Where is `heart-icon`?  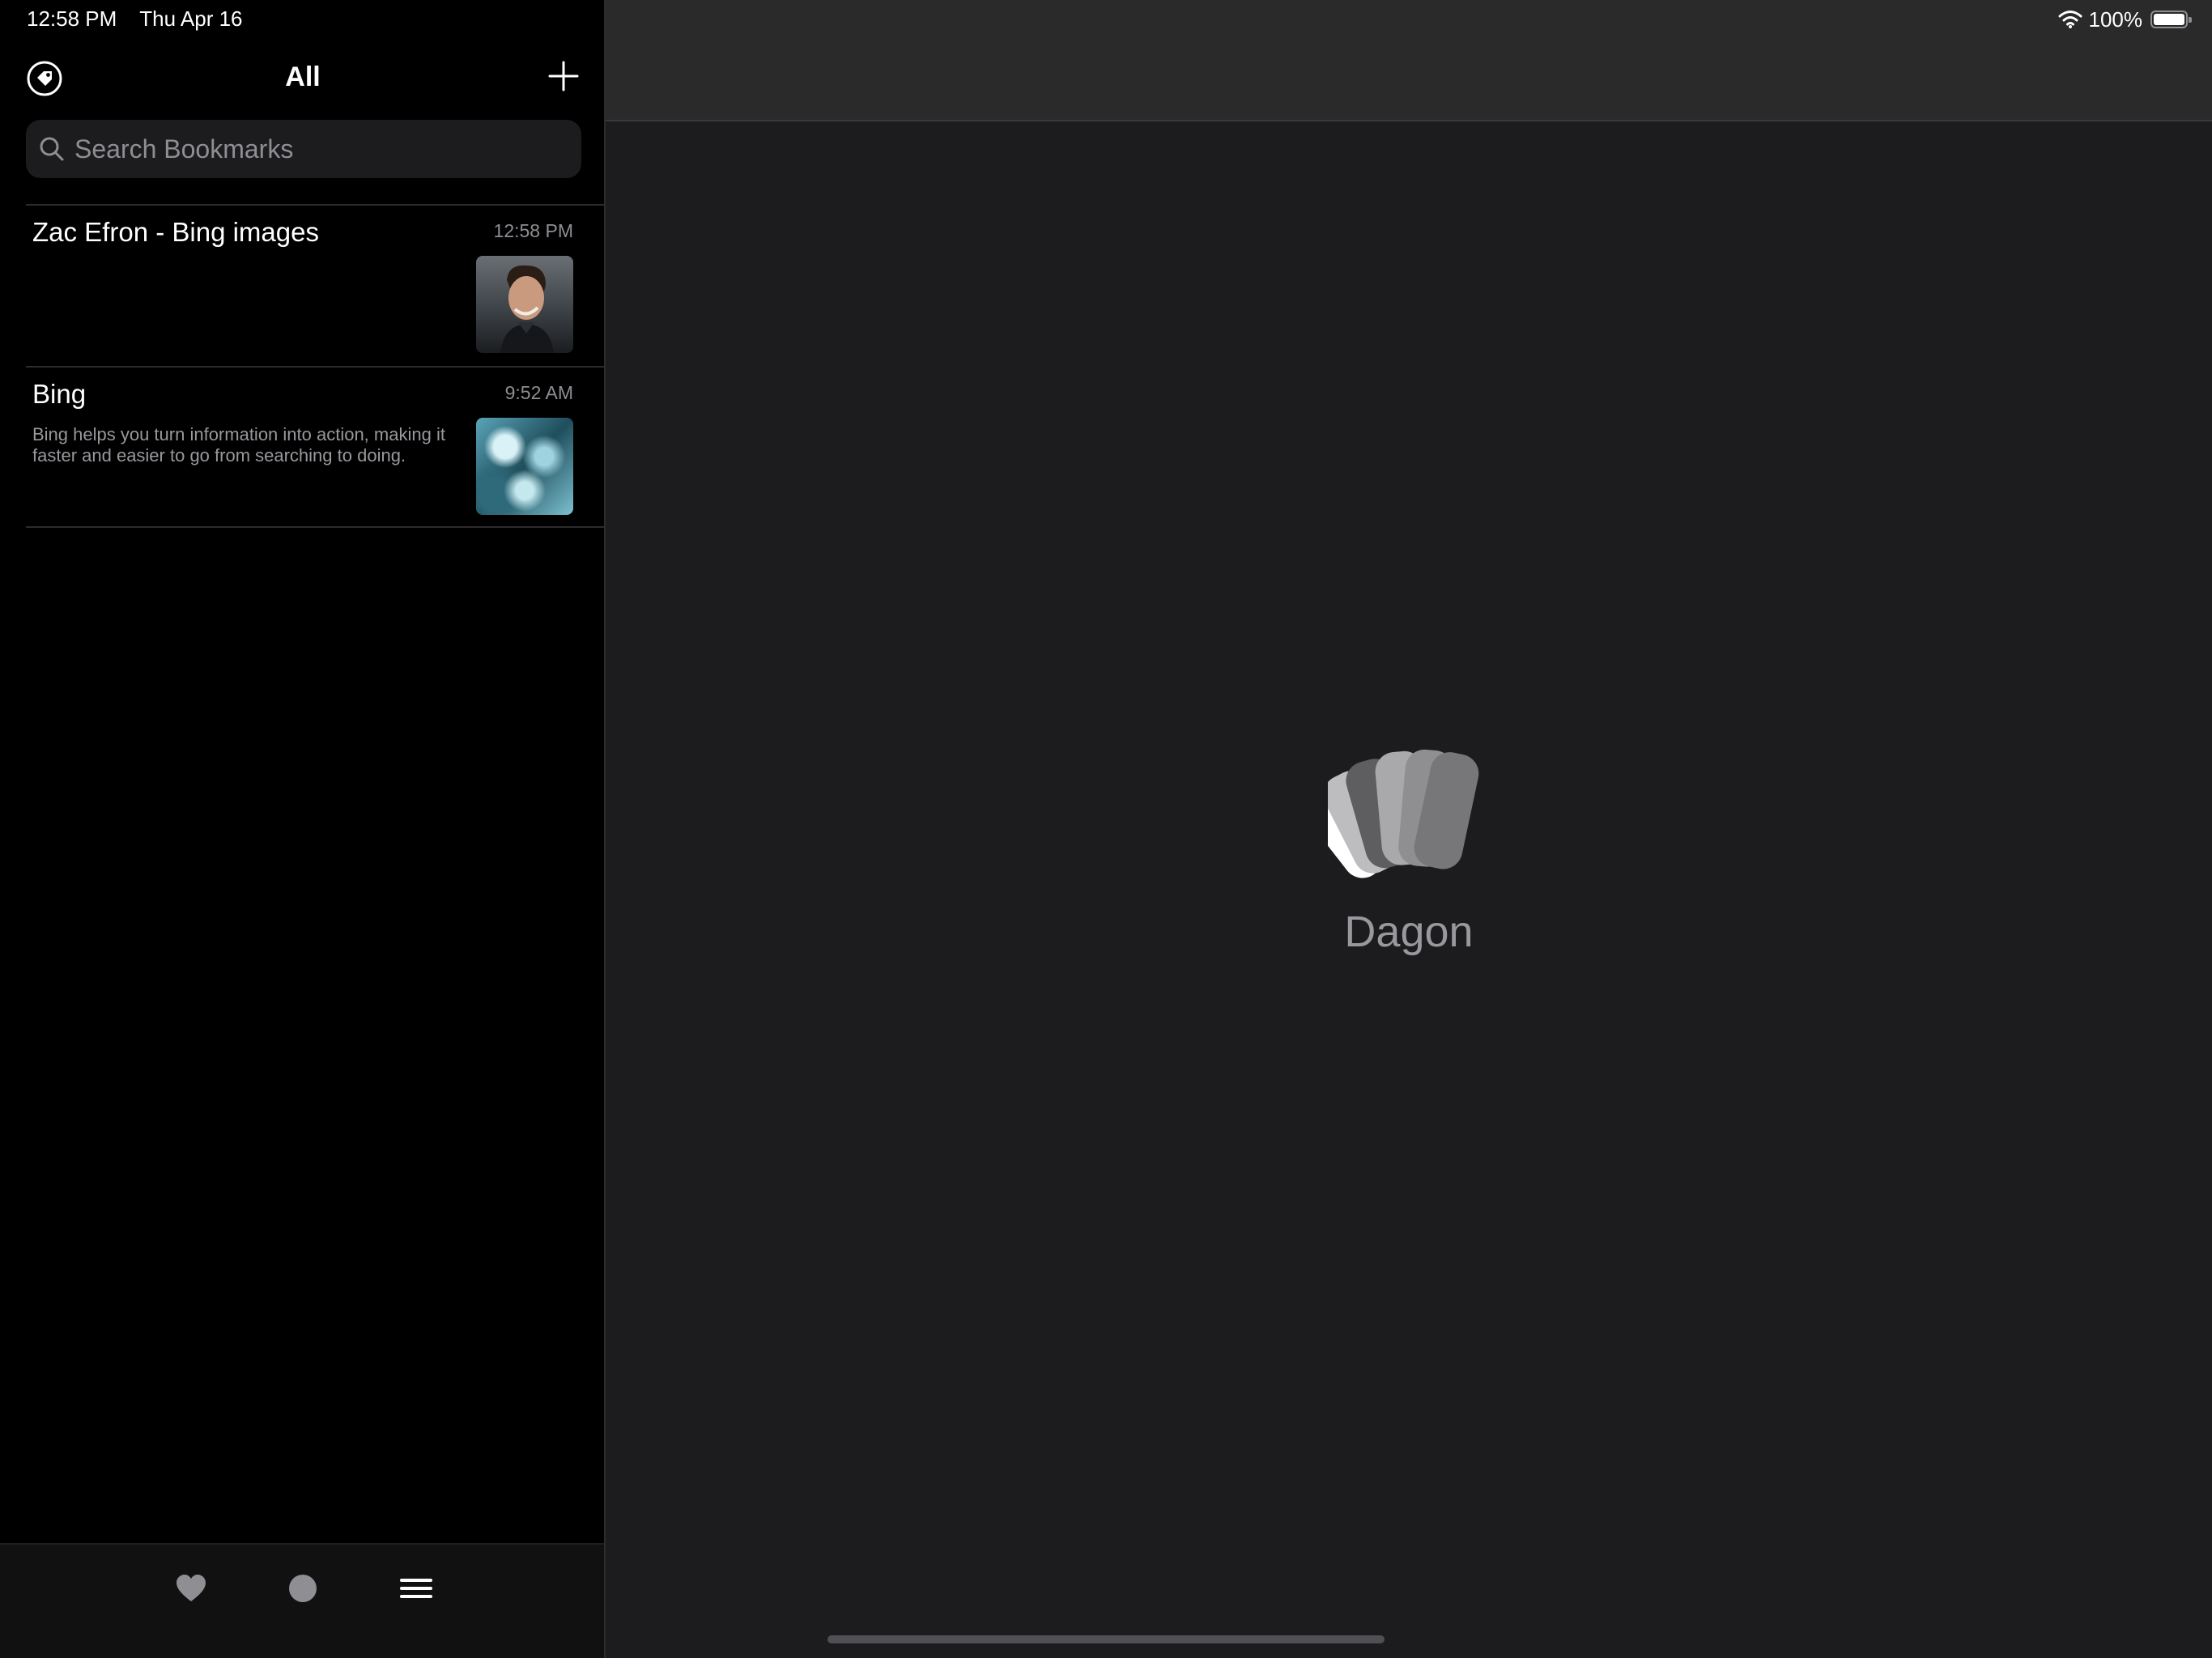
heart-icon is located at coordinates (191, 1588).